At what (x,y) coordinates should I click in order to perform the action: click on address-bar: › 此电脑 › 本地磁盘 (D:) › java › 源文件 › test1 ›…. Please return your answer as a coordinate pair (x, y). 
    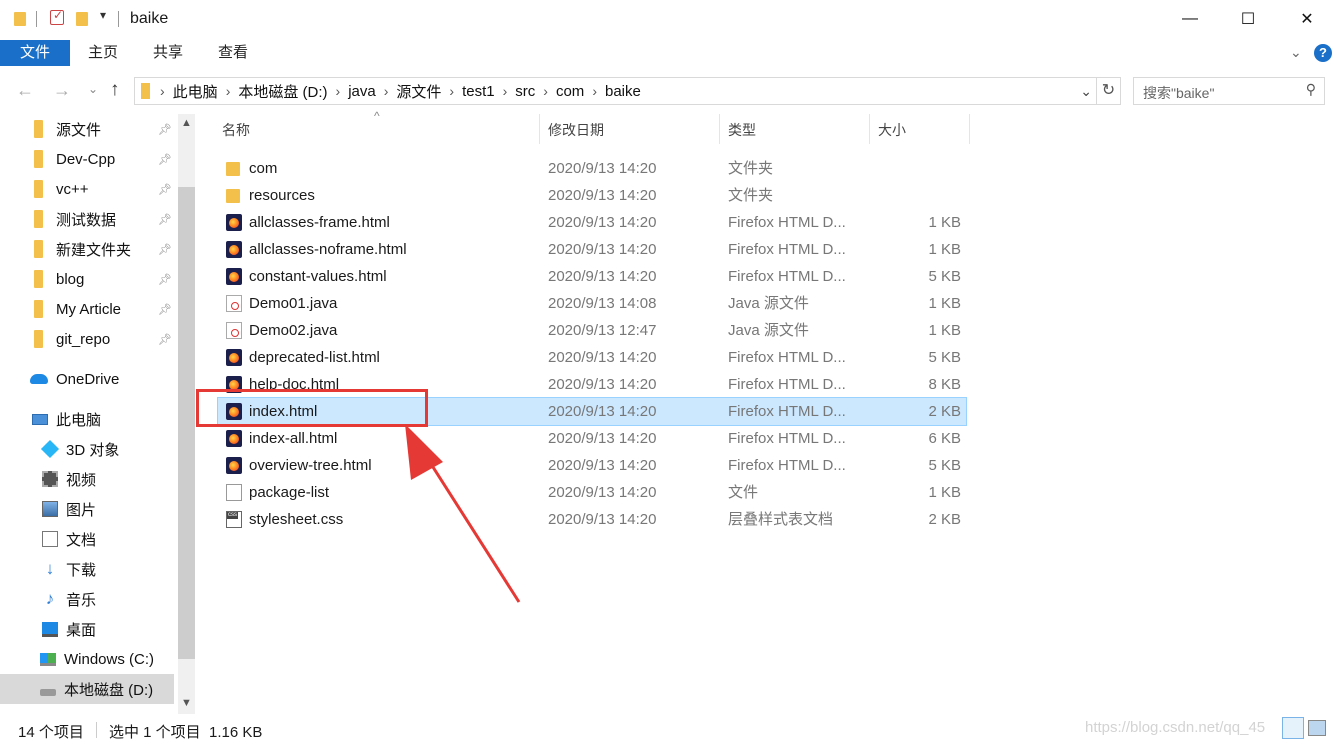
    Looking at the image, I should click on (615, 91).